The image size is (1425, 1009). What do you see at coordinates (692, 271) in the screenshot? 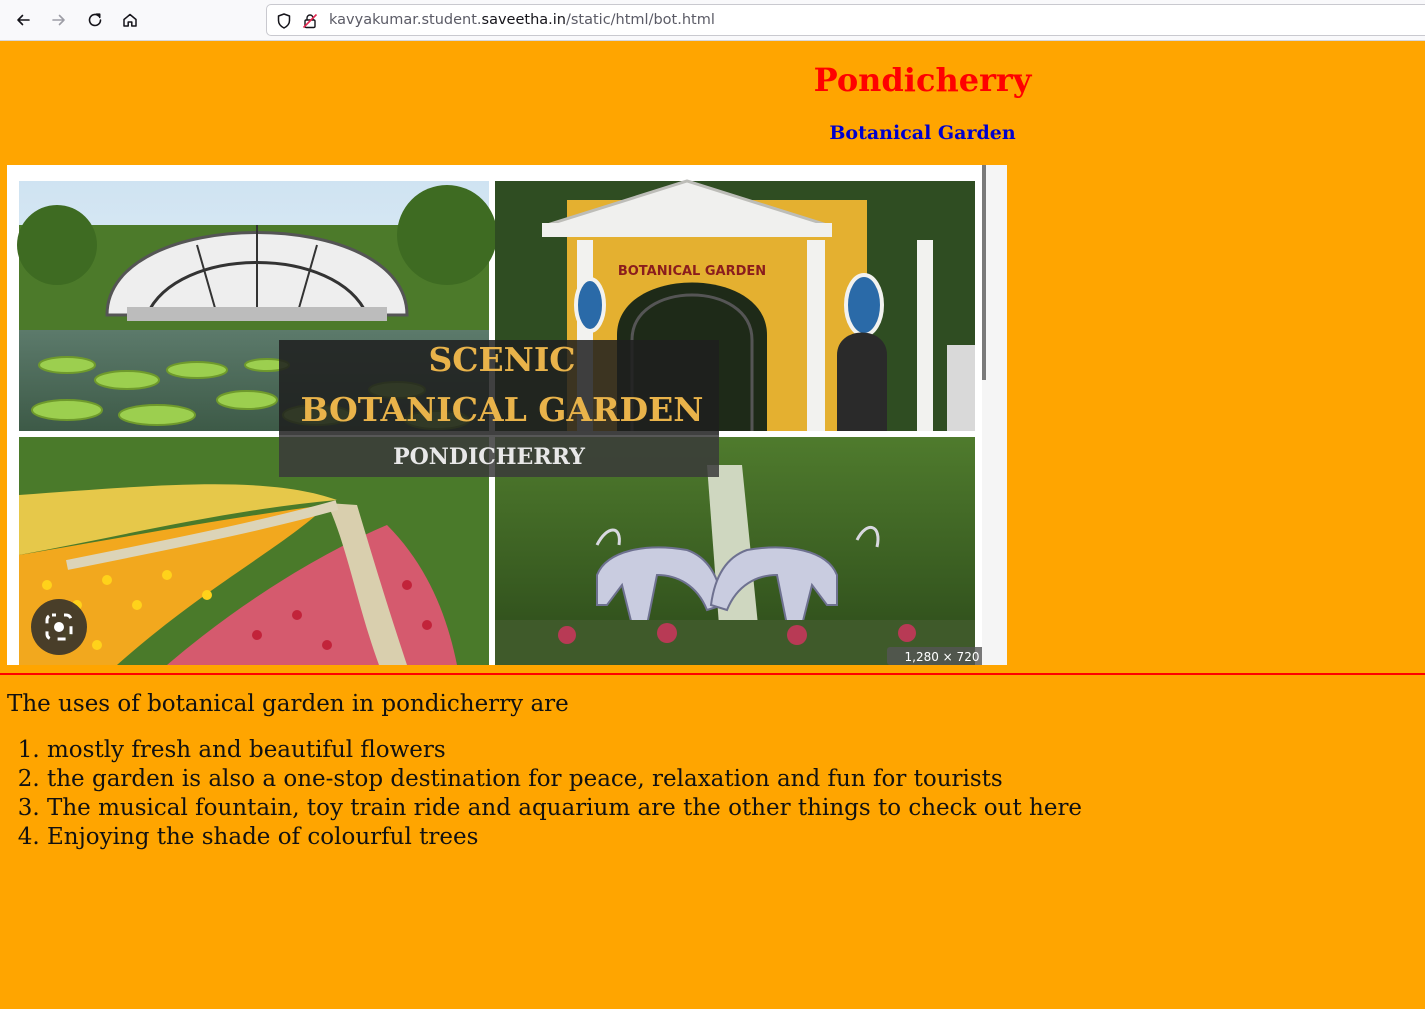
I see `arch-text: BOTANICAL GARDEN` at bounding box center [692, 271].